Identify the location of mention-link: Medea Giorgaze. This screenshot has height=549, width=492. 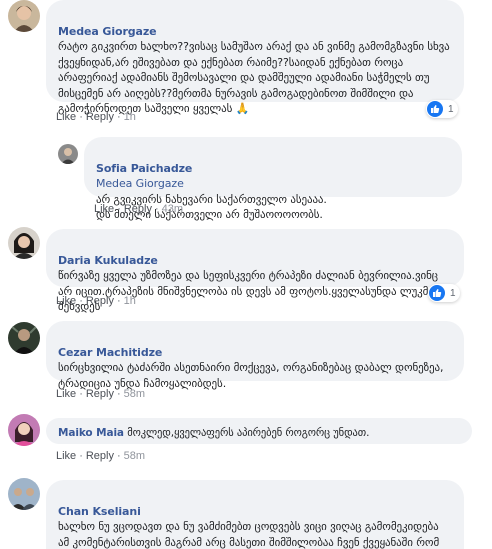
(140, 183).